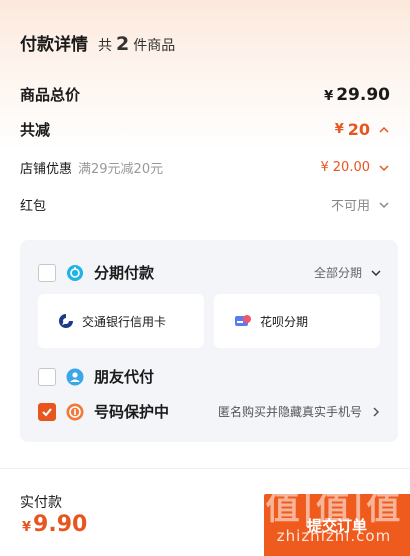 This screenshot has width=410, height=556. I want to click on installment-icon, so click(75, 273).